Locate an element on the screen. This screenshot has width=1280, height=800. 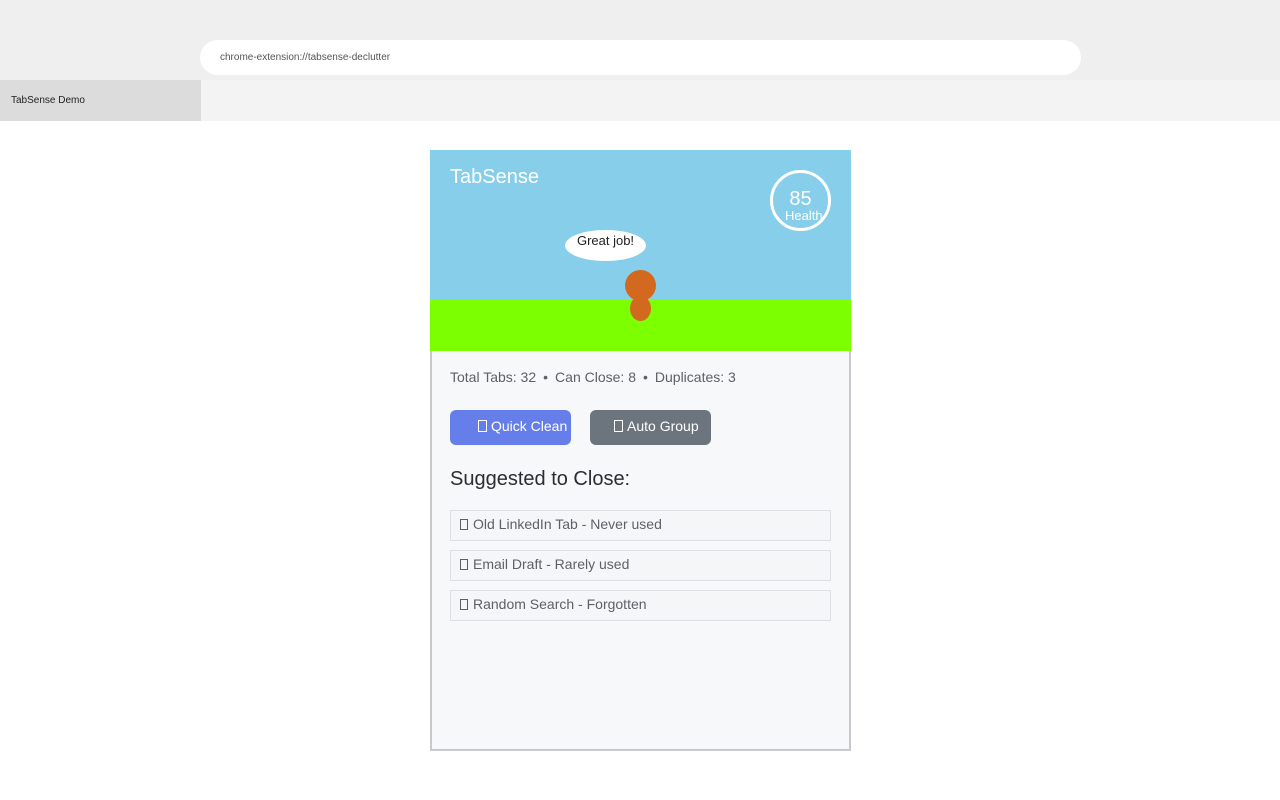
url-bar: chrome-extension://tabsense-declutter is located at coordinates (640, 57).